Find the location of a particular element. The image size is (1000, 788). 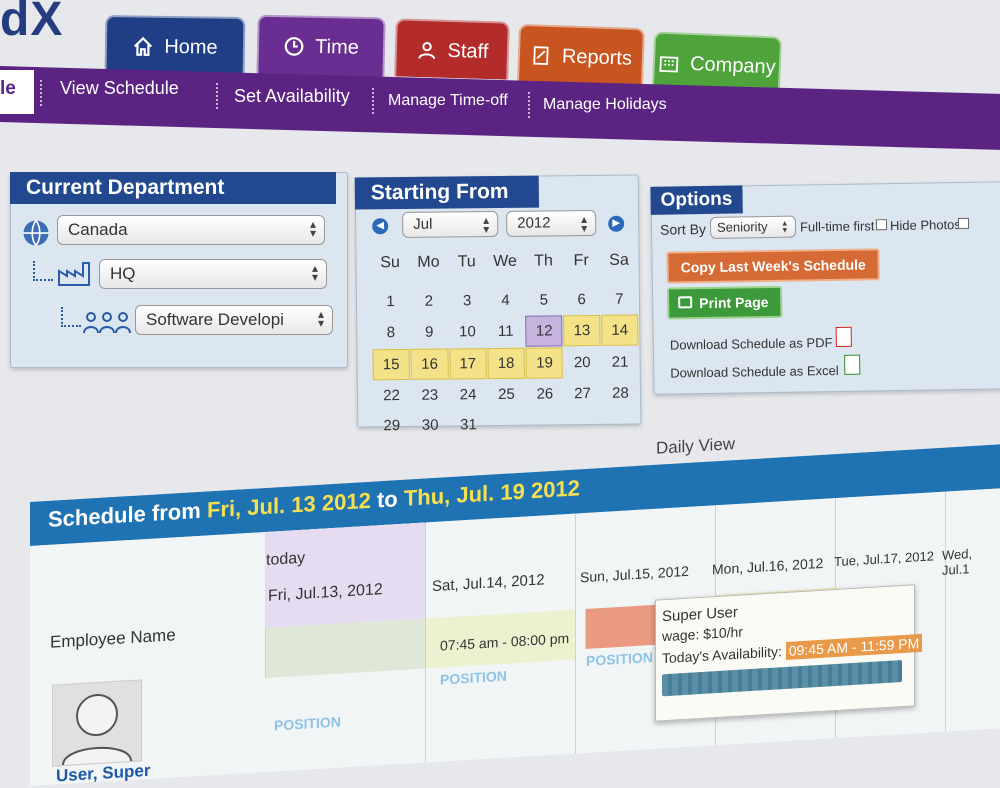

calendar-day: 4 is located at coordinates (505, 300).